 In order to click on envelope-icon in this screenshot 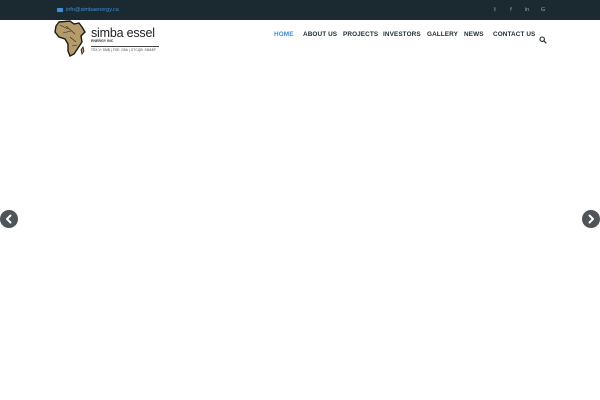, I will do `click(60, 10)`.